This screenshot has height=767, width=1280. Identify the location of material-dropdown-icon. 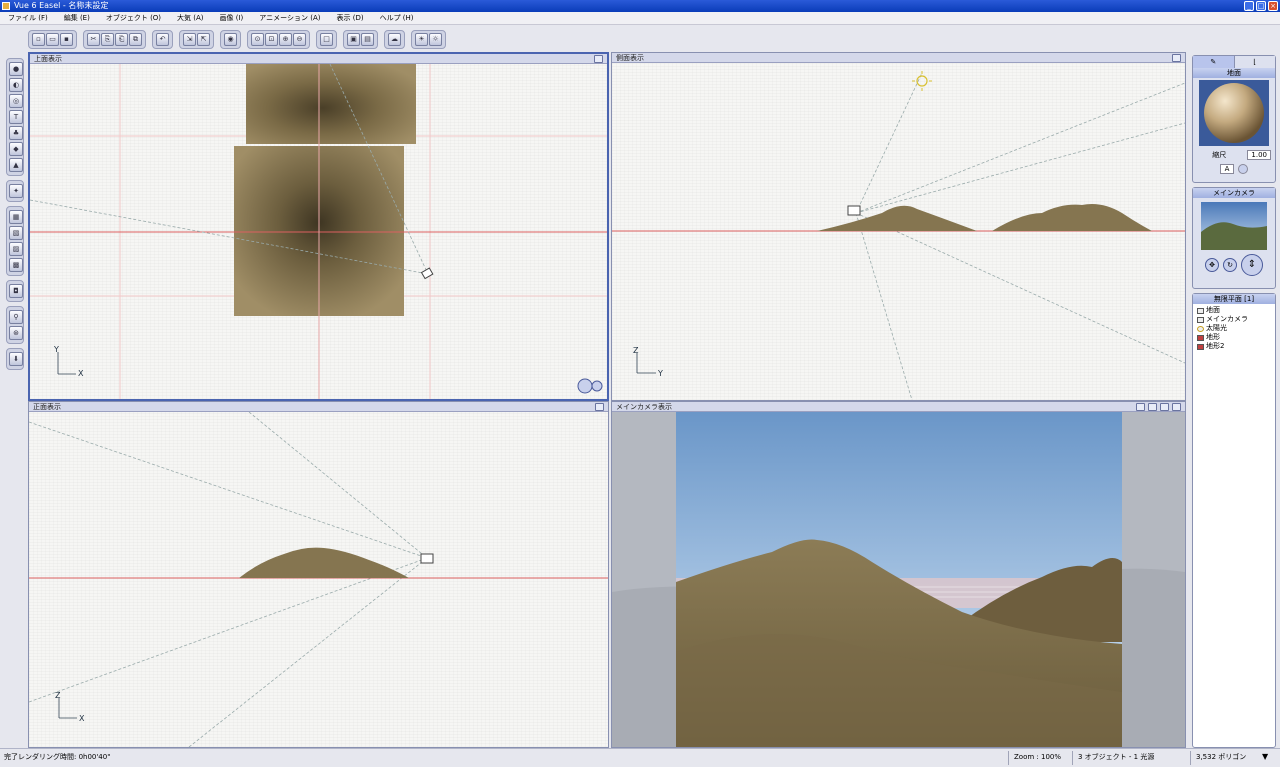
(1243, 169).